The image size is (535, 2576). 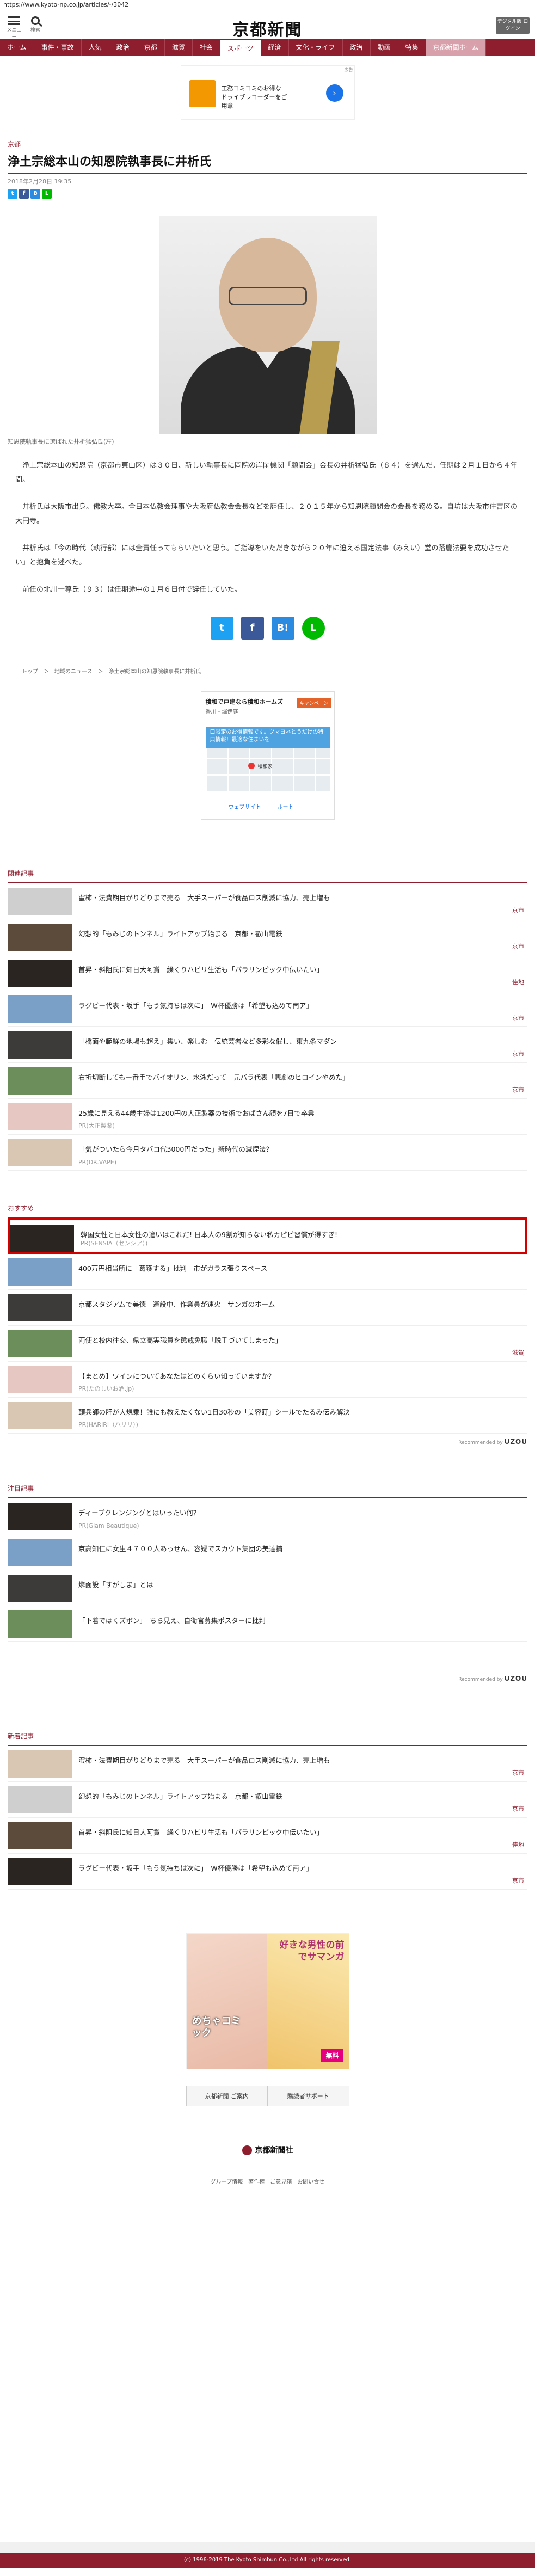 What do you see at coordinates (58, 47) in the screenshot?
I see `nav-item: 事件・事故` at bounding box center [58, 47].